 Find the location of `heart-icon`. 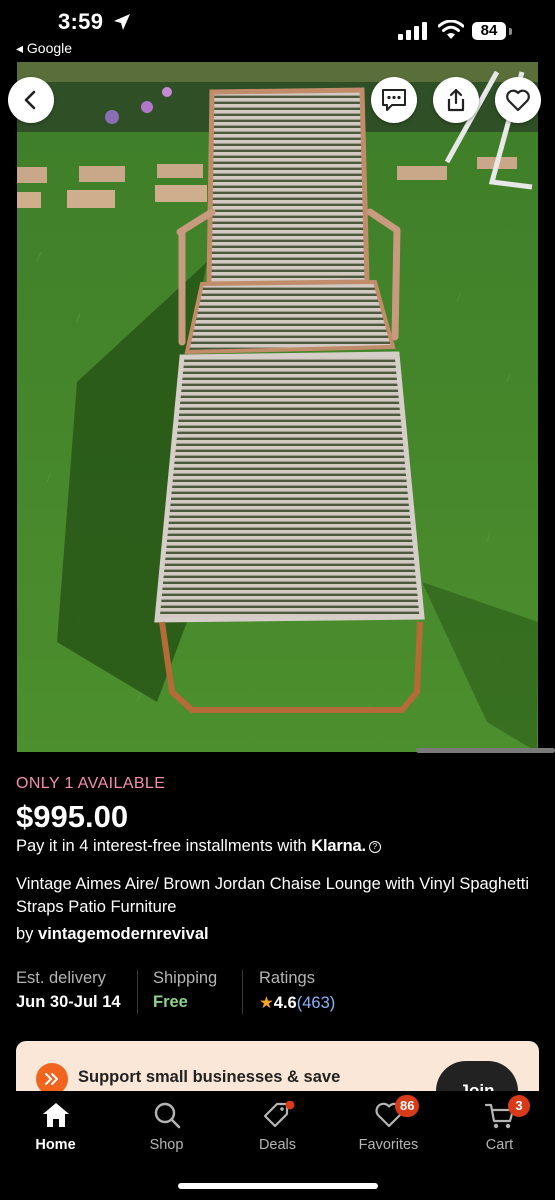

heart-icon is located at coordinates (518, 100).